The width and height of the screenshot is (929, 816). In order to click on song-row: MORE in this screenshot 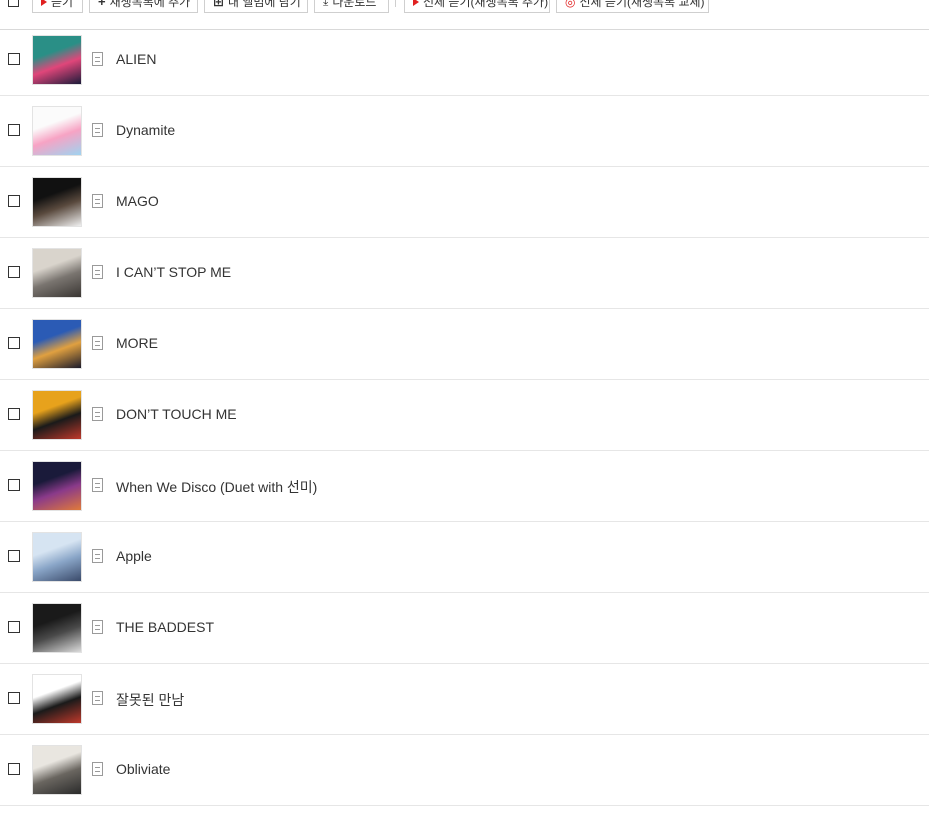, I will do `click(464, 344)`.